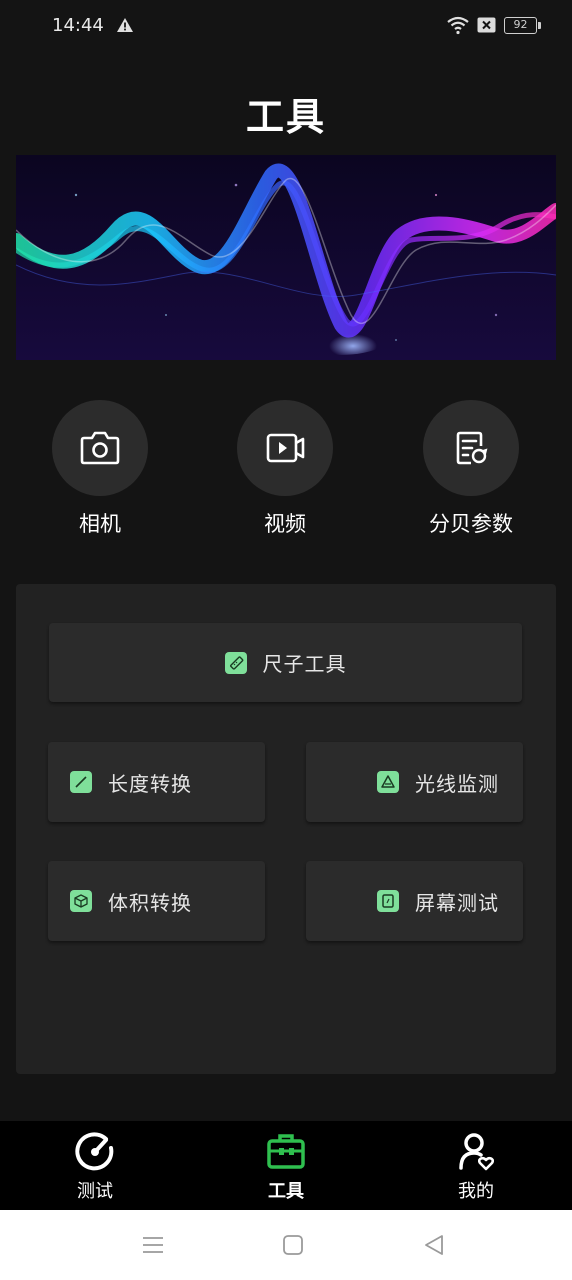 This screenshot has height=1280, width=572. What do you see at coordinates (94, 1151) in the screenshot?
I see `gauge-icon` at bounding box center [94, 1151].